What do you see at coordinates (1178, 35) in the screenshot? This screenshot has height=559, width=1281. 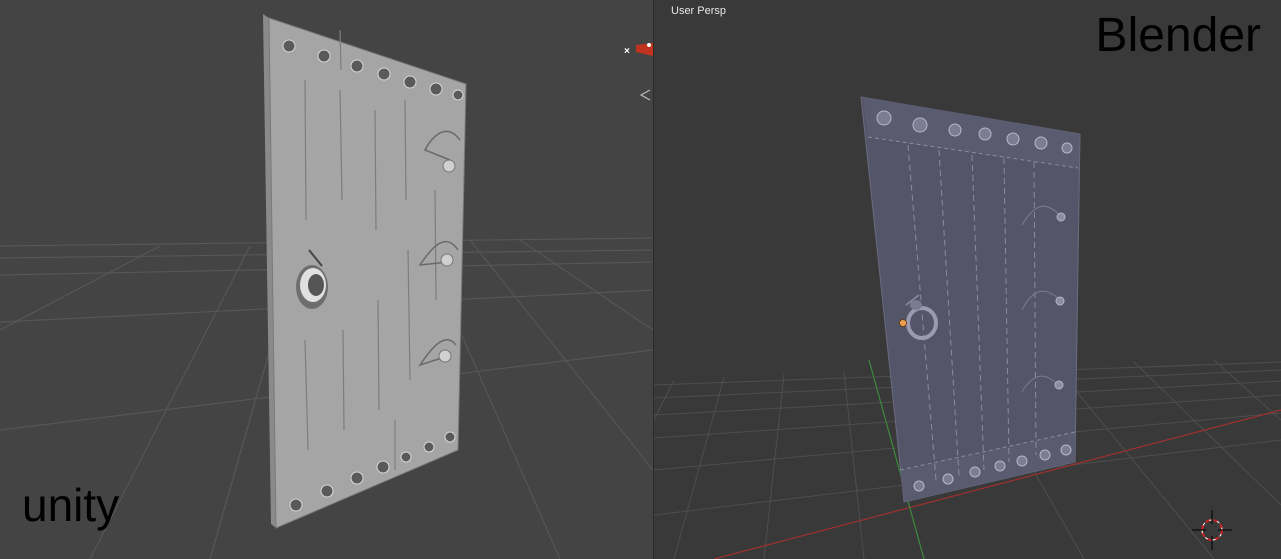 I see `blender-caption: Blender` at bounding box center [1178, 35].